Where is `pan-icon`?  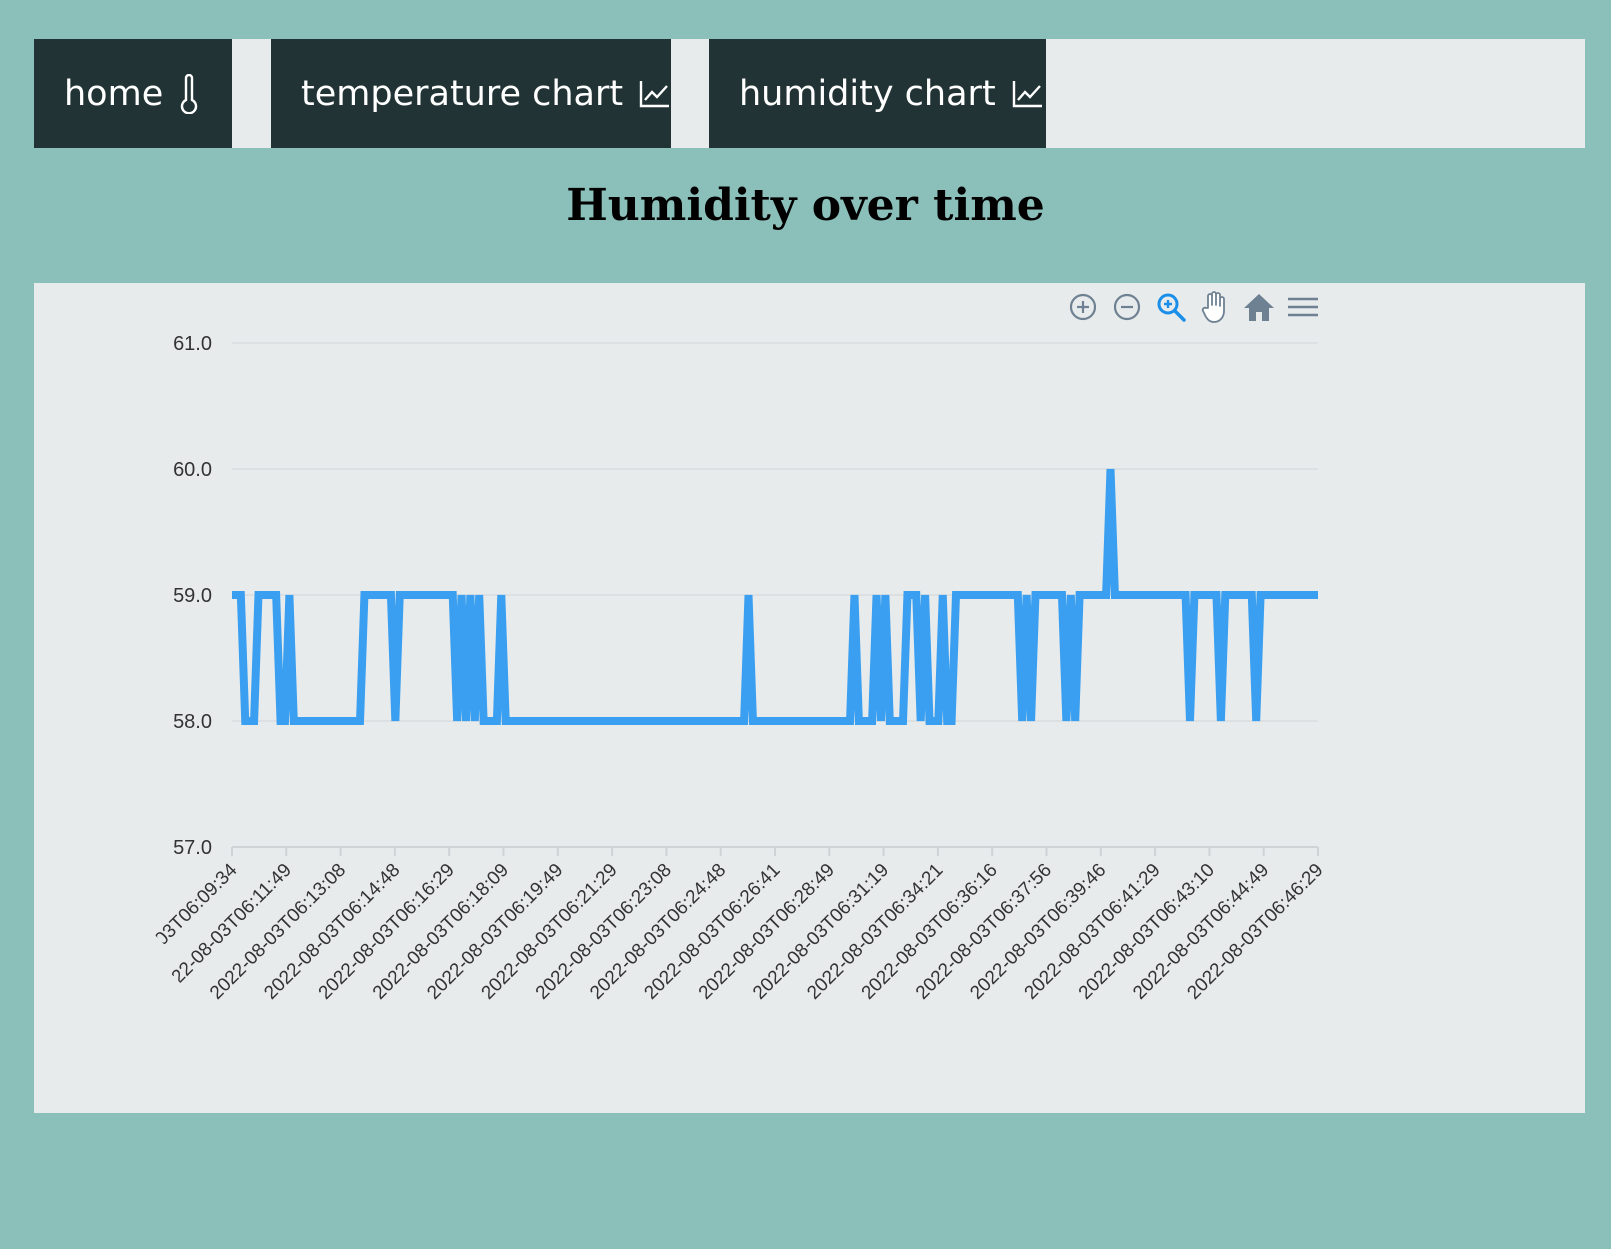
pan-icon is located at coordinates (1215, 307).